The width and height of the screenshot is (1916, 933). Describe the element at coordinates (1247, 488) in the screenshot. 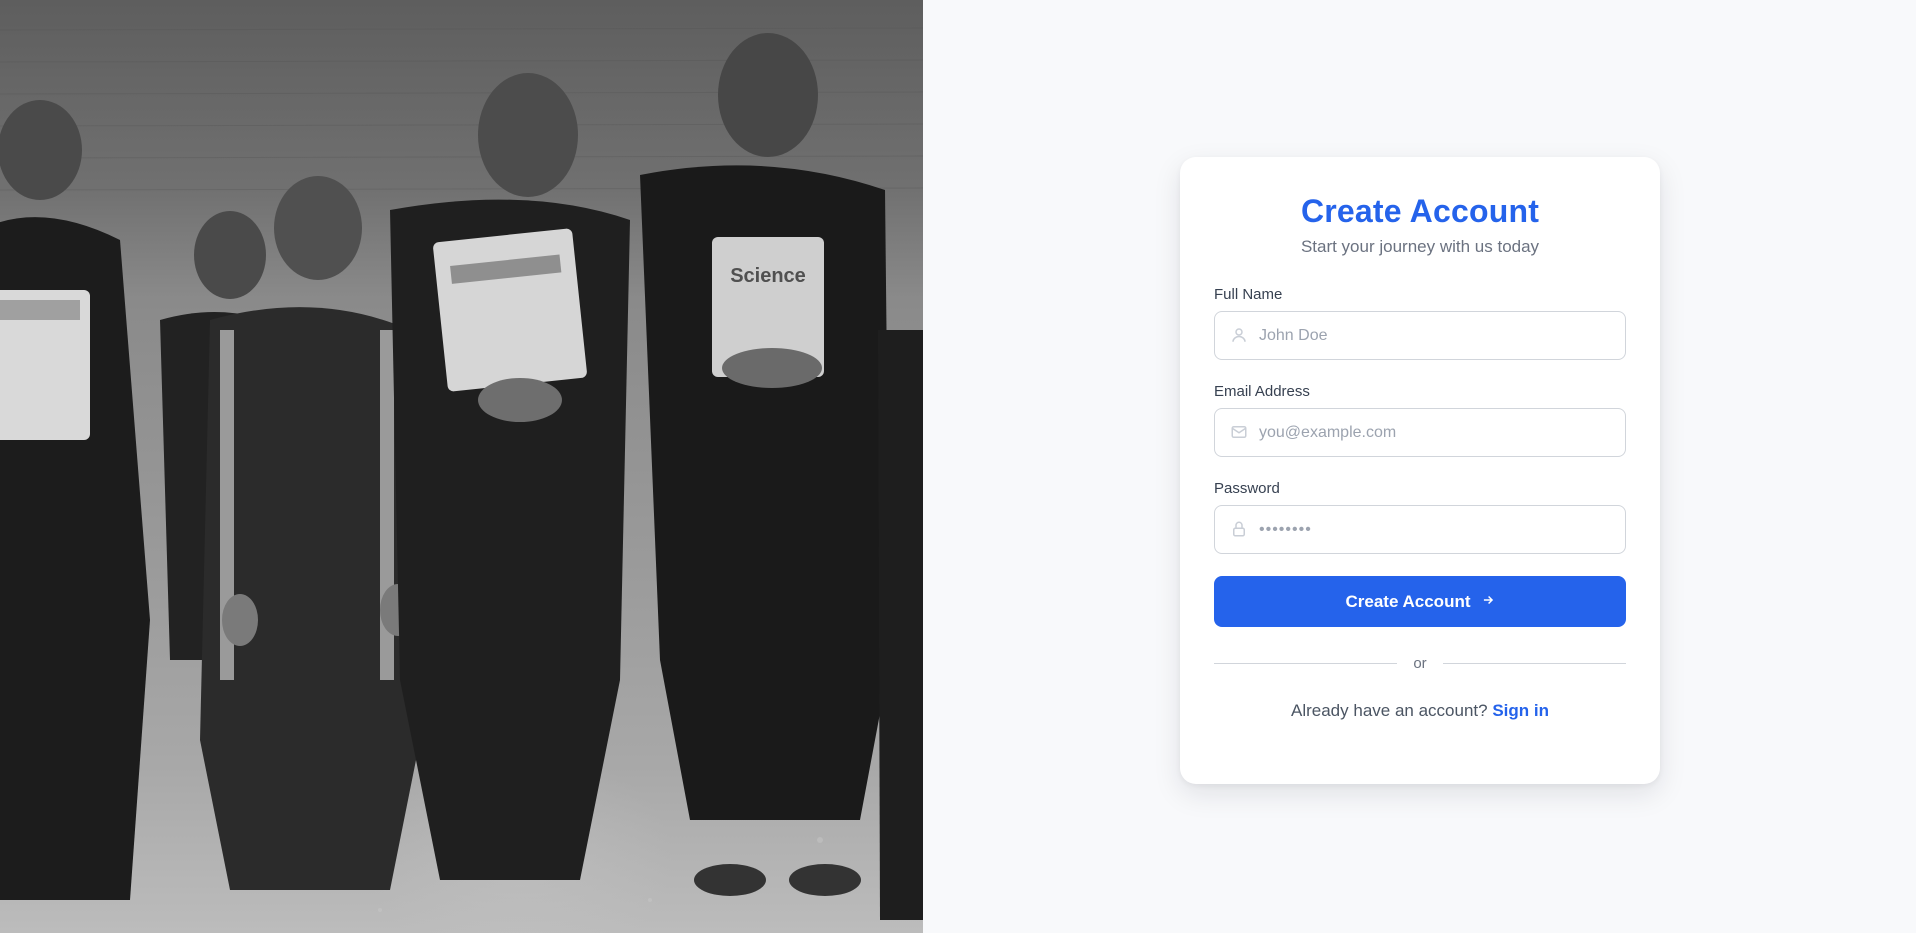

I see `password-label: Password` at that location.